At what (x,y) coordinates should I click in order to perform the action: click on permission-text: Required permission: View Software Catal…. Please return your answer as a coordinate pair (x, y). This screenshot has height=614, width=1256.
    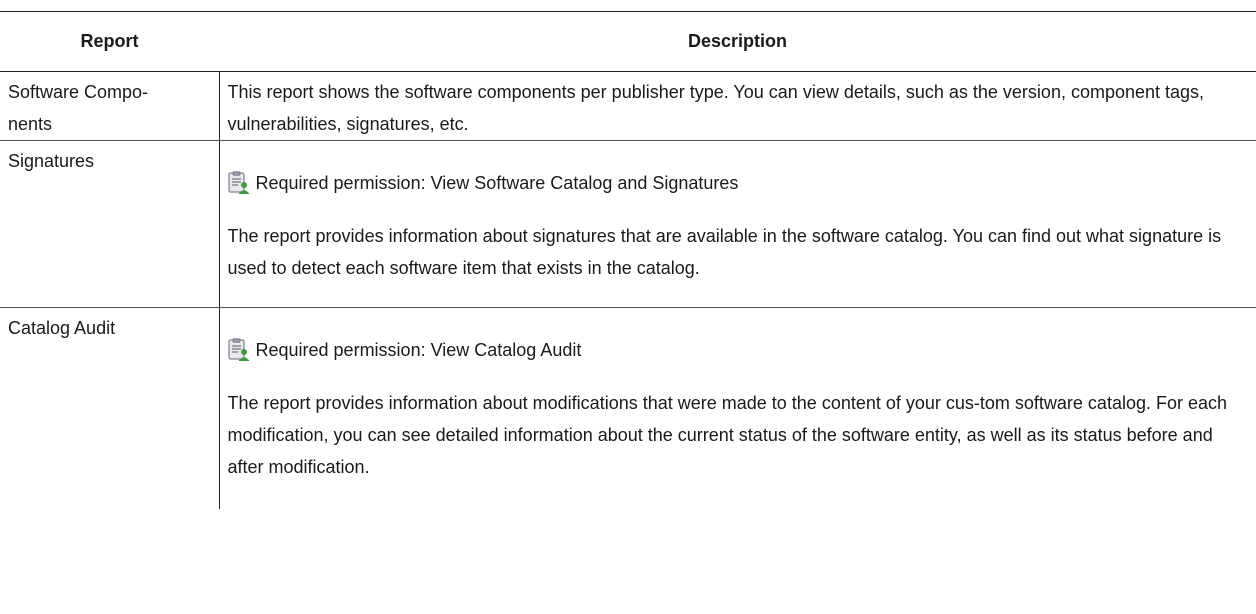
    Looking at the image, I should click on (497, 183).